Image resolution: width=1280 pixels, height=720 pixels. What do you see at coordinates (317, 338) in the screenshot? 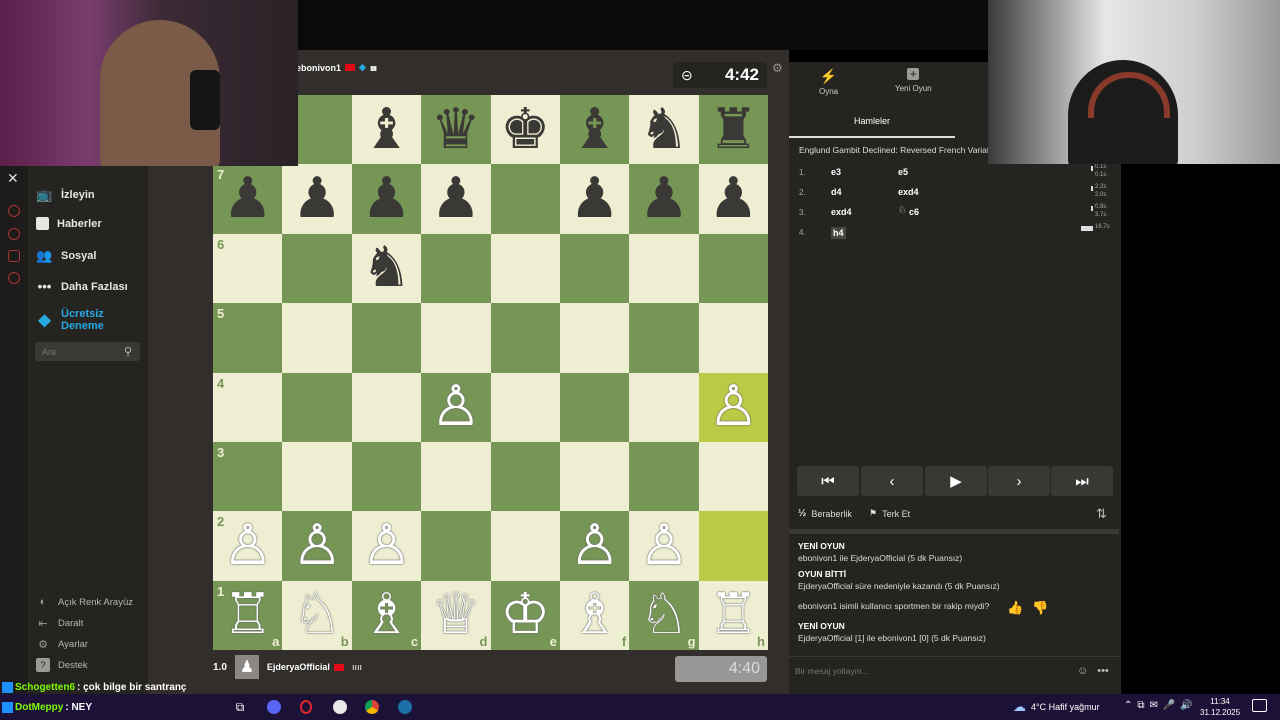
I see `square-b5` at bounding box center [317, 338].